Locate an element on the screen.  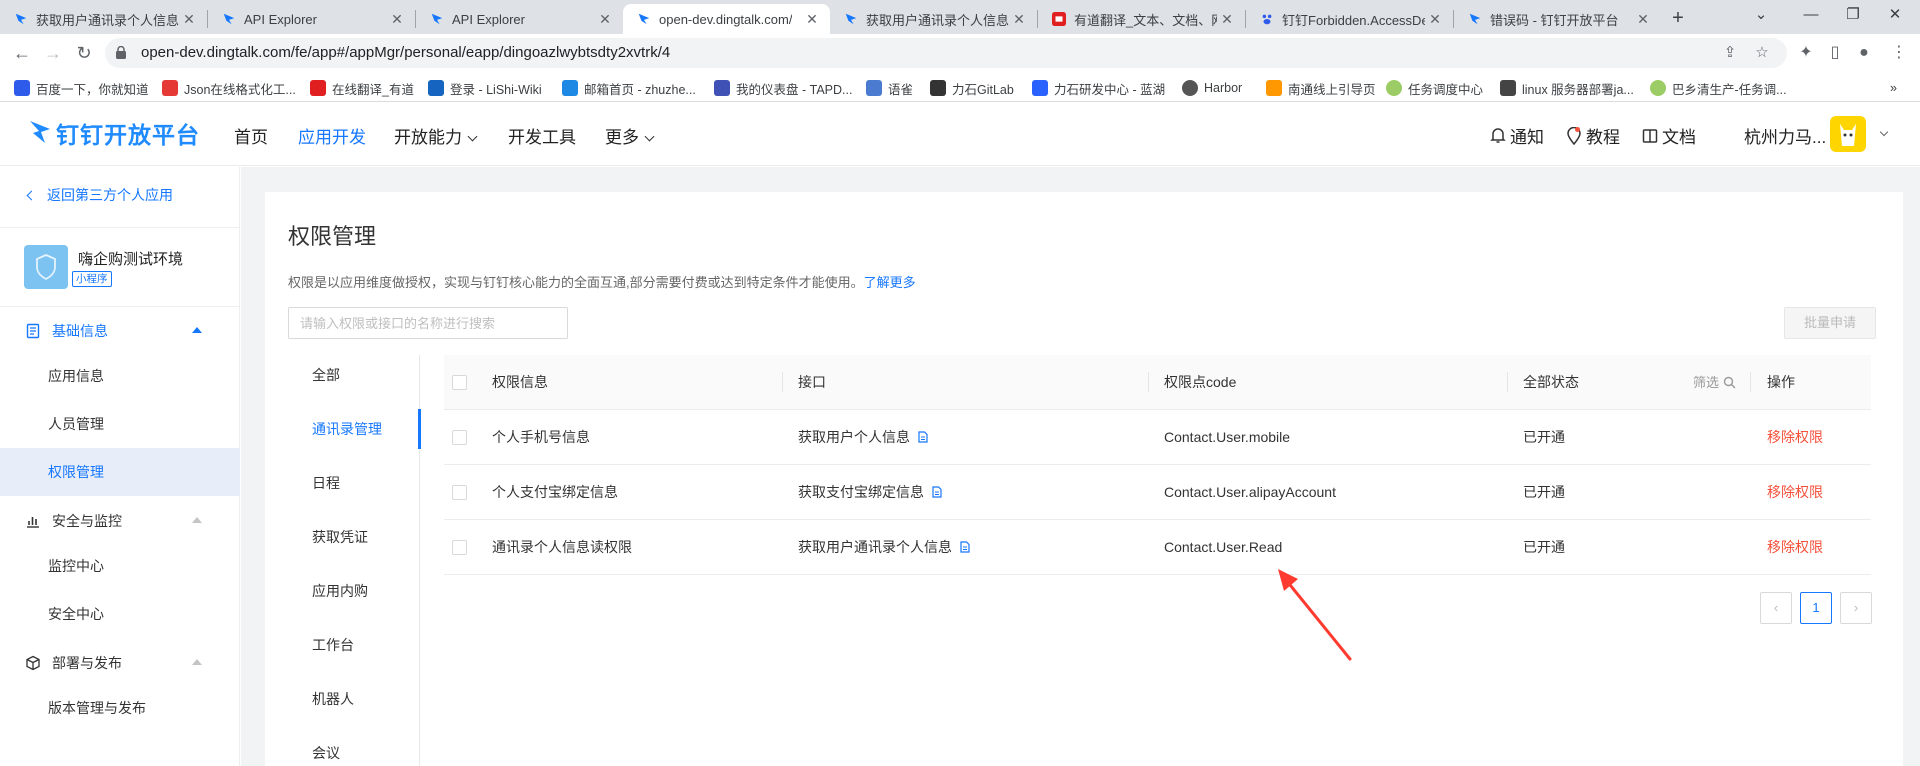
sidebar-group-basic-info: 基础信息 is located at coordinates (120, 331).